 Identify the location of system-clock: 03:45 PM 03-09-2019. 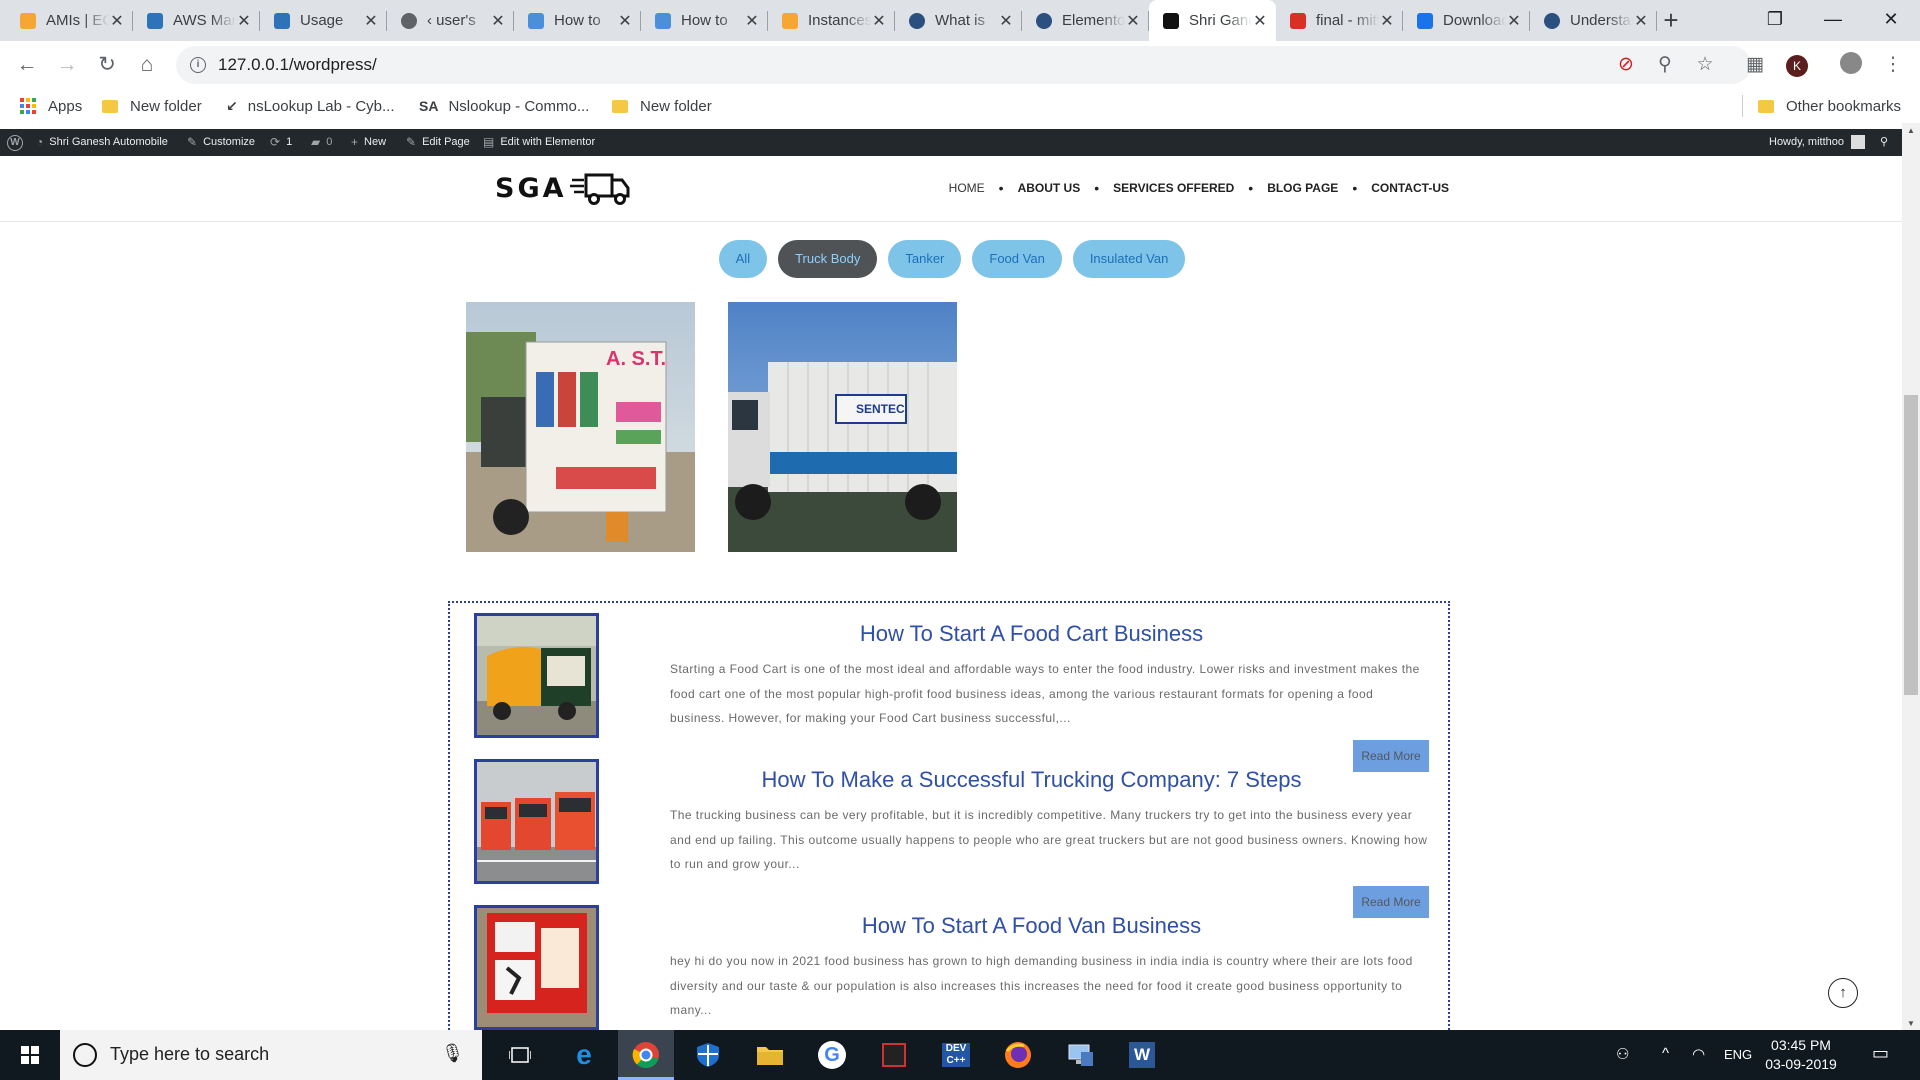
(1801, 1055).